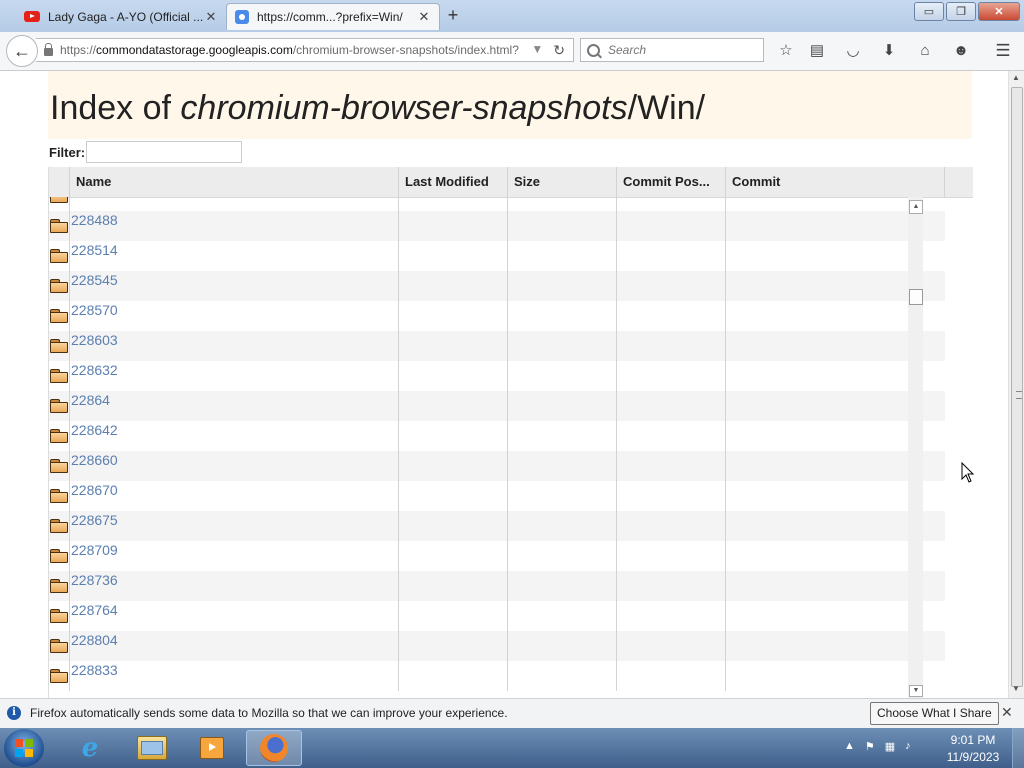 This screenshot has height=768, width=1024. Describe the element at coordinates (849, 746) in the screenshot. I see `show-hidden-icons-icon: ▲` at that location.